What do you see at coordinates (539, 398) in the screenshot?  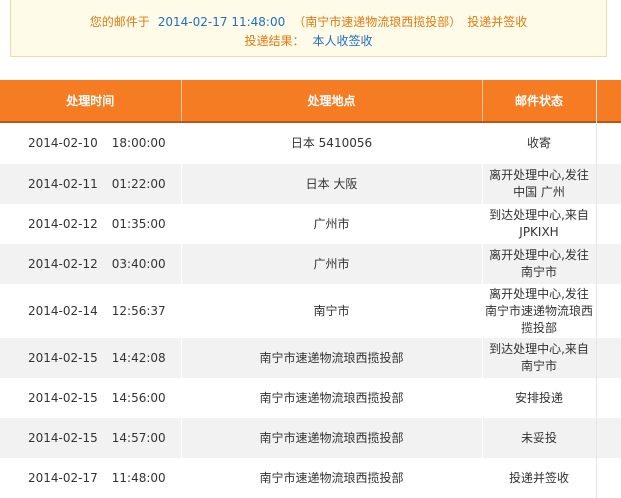 I see `status-cell: 安排投递` at bounding box center [539, 398].